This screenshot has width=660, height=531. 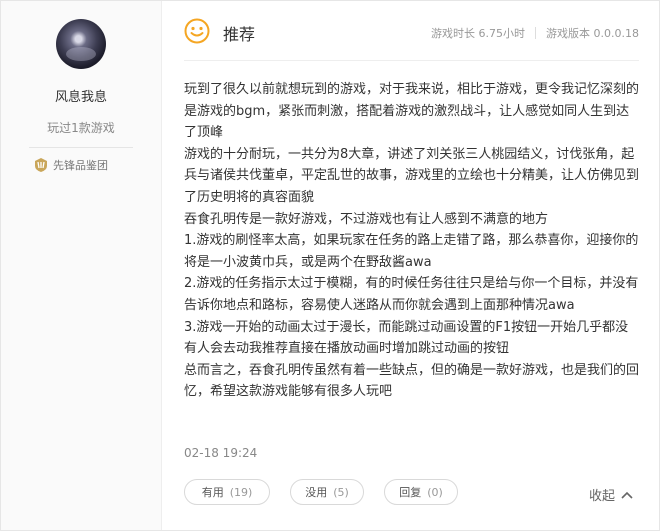 What do you see at coordinates (81, 44) in the screenshot?
I see `avatar` at bounding box center [81, 44].